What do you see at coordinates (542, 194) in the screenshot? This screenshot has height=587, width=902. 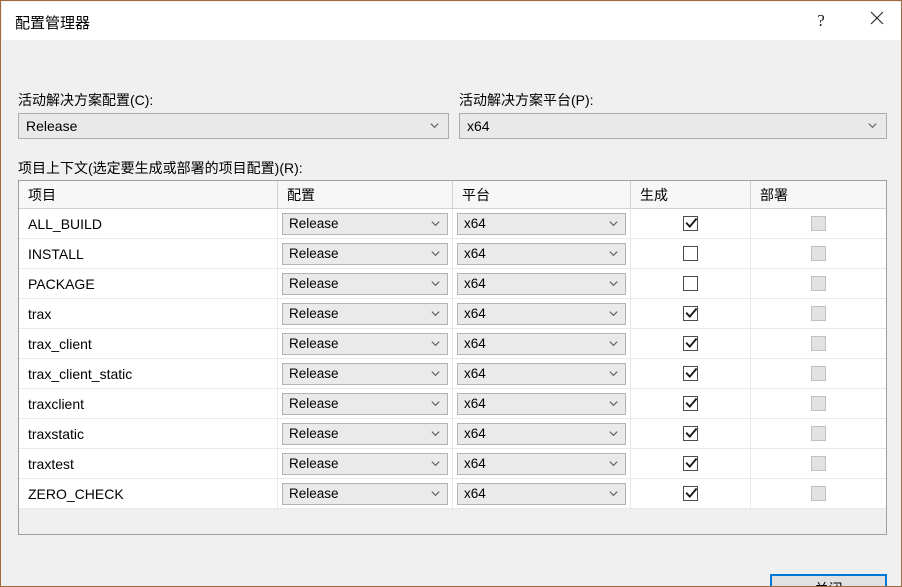 I see `grid-column-header: 平台` at bounding box center [542, 194].